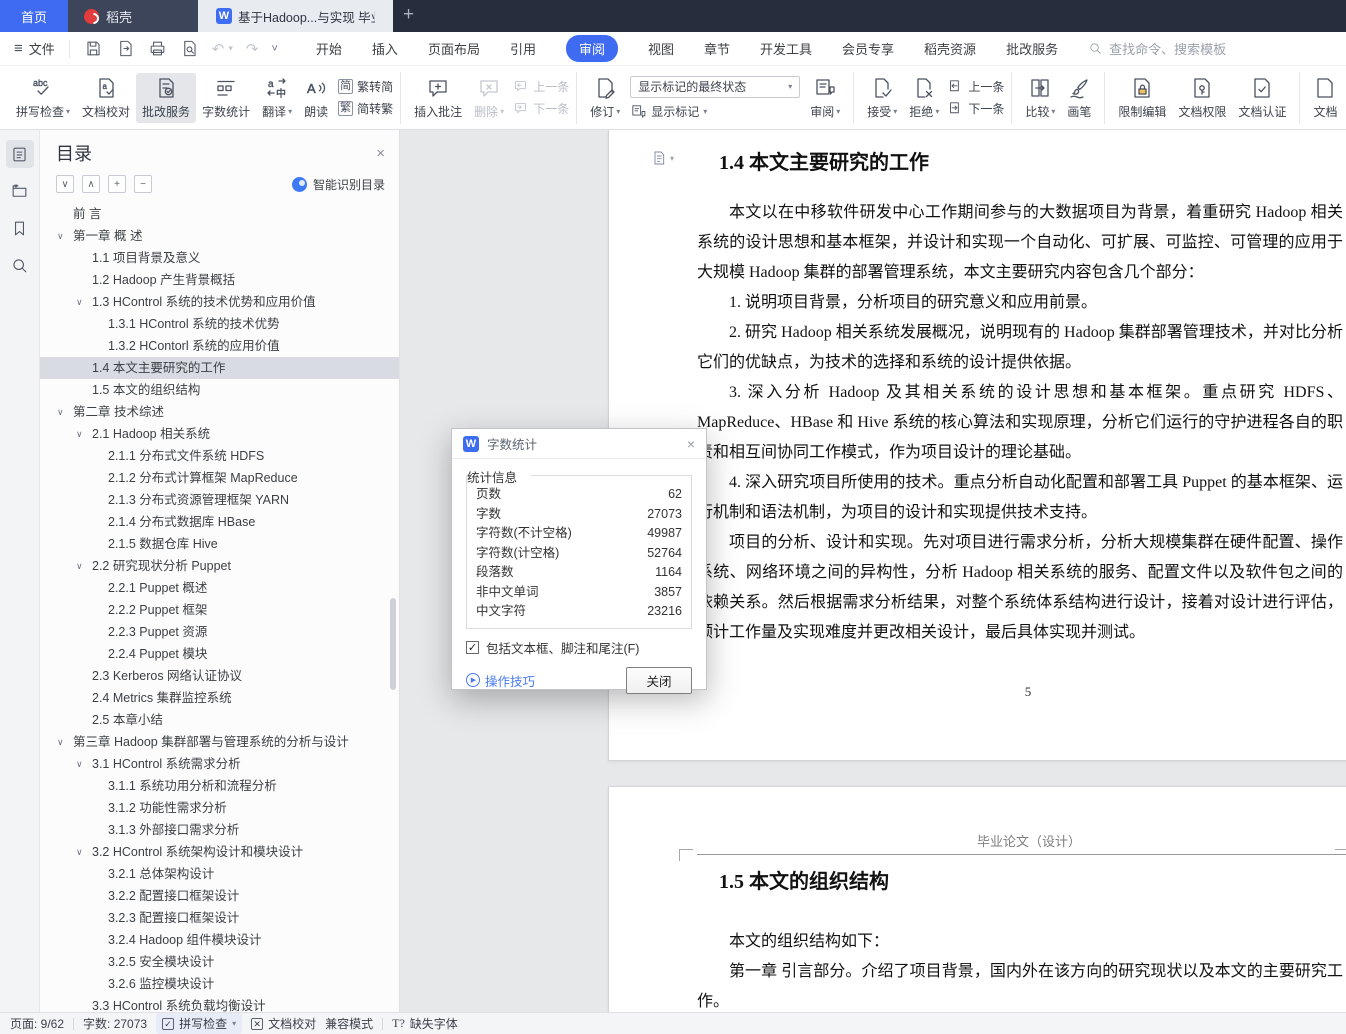 This screenshot has height=1034, width=1346. Describe the element at coordinates (489, 98) in the screenshot. I see `delete-comment-button: 删除 ▾` at that location.